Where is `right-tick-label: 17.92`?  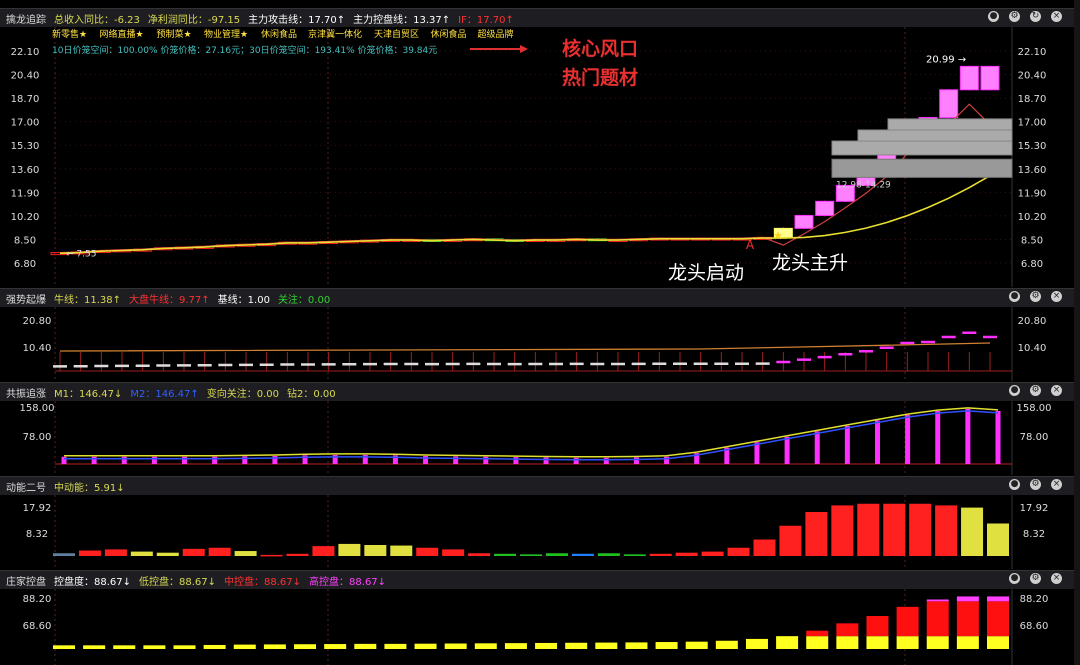
right-tick-label: 17.92 is located at coordinates (1034, 508).